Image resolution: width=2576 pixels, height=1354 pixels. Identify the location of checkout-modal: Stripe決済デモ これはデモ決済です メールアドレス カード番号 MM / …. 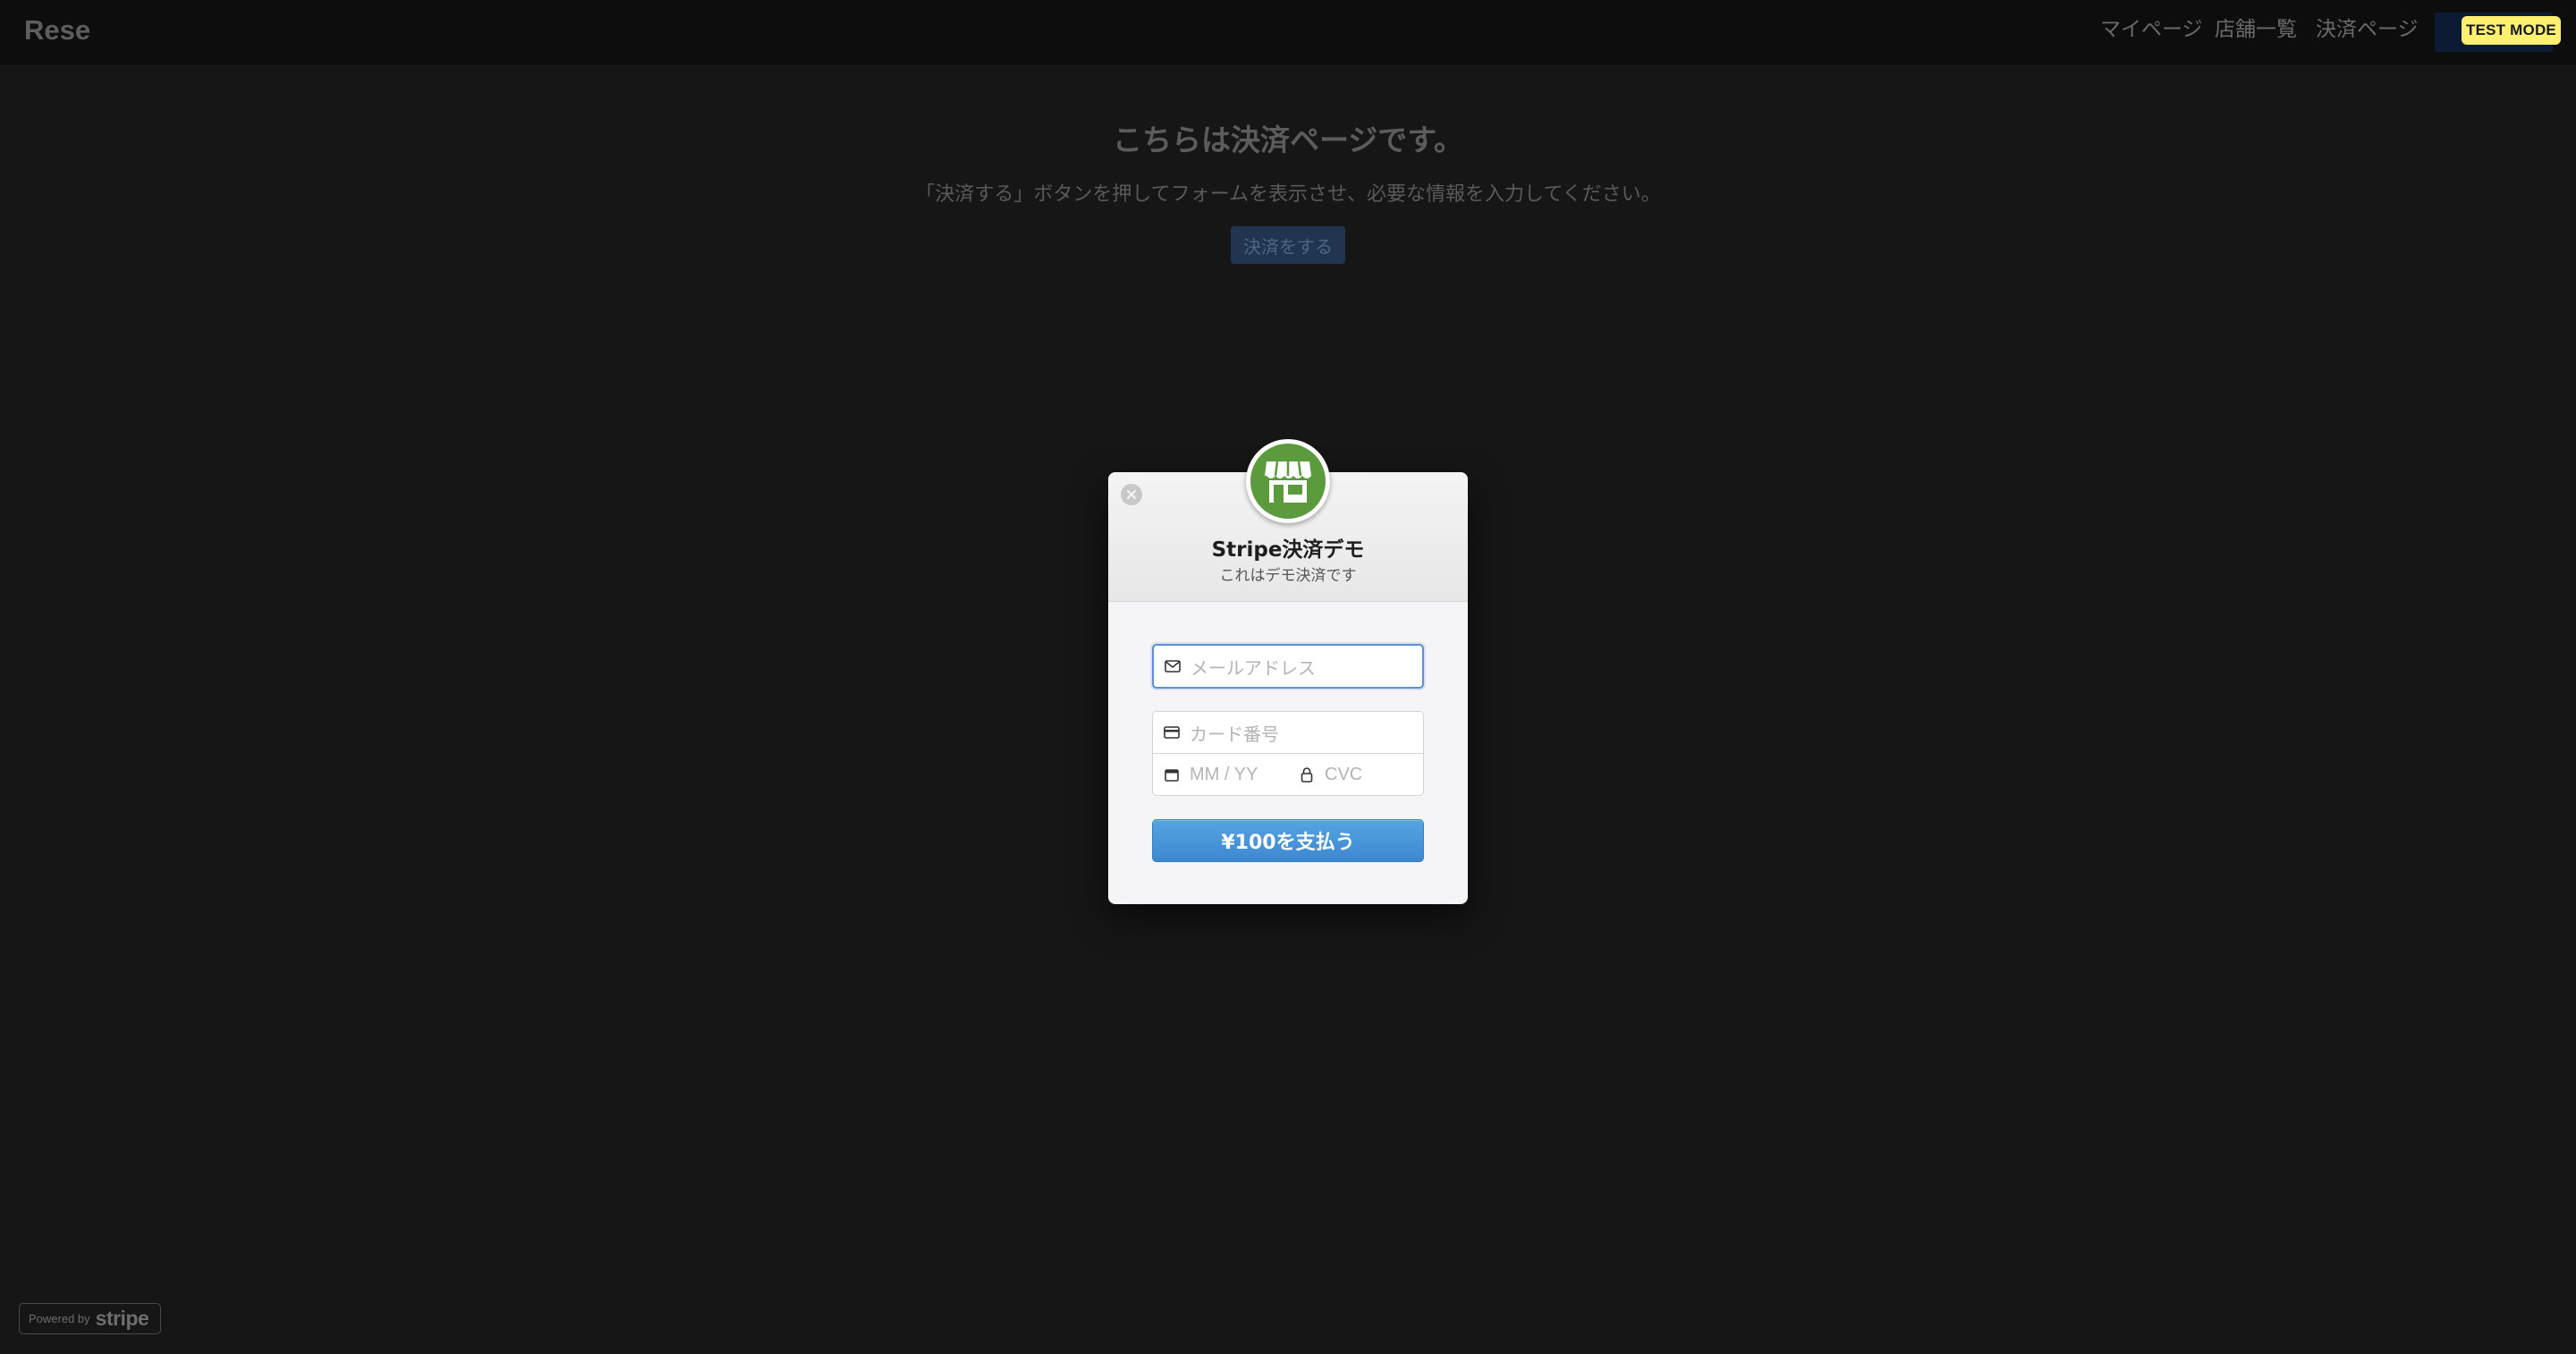
(1288, 671).